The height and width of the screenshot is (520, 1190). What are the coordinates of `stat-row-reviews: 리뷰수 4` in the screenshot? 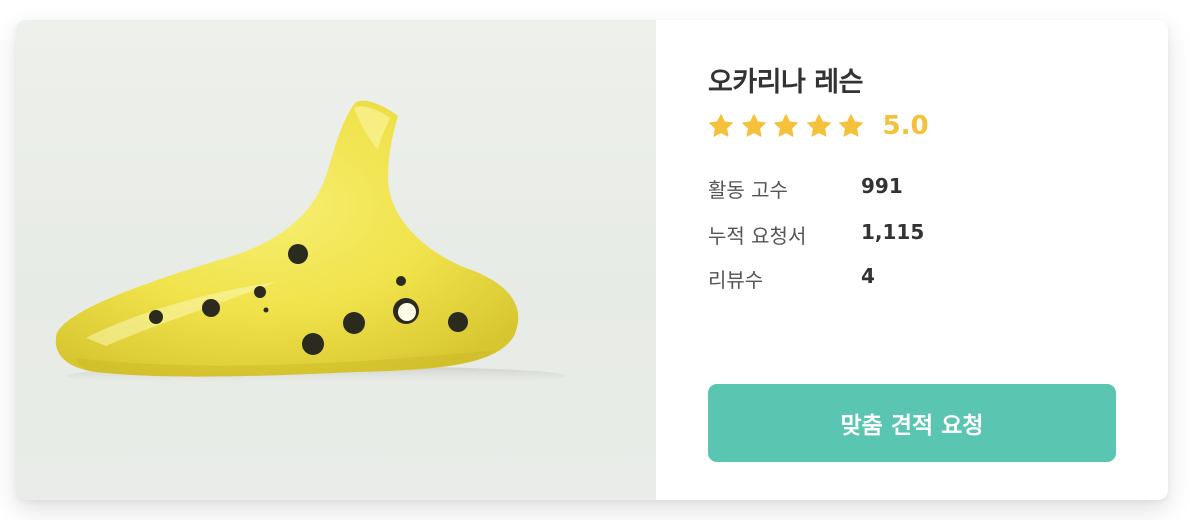 It's located at (868, 279).